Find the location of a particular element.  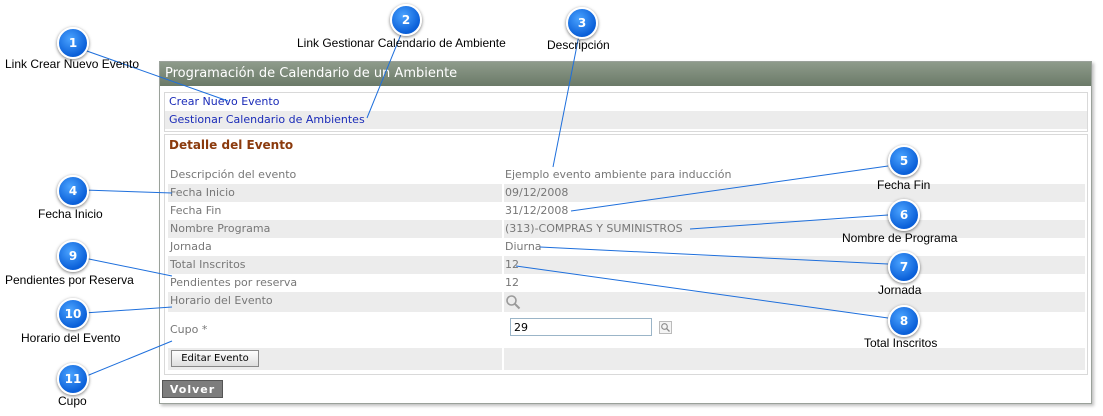

callout-8: 8 is located at coordinates (904, 321).